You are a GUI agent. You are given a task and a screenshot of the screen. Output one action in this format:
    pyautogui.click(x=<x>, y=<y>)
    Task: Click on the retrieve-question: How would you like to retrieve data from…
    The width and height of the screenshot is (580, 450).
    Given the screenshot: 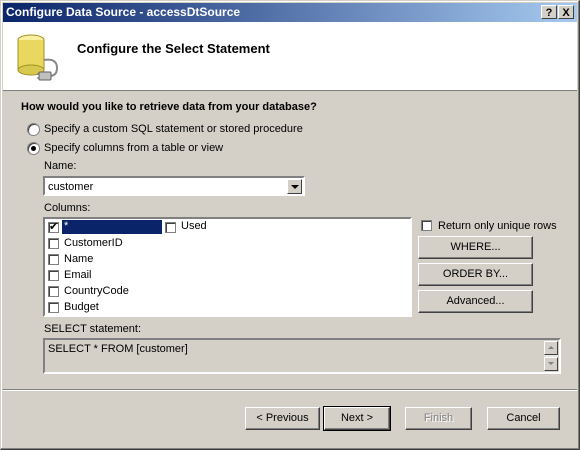 What is the action you would take?
    pyautogui.click(x=169, y=107)
    